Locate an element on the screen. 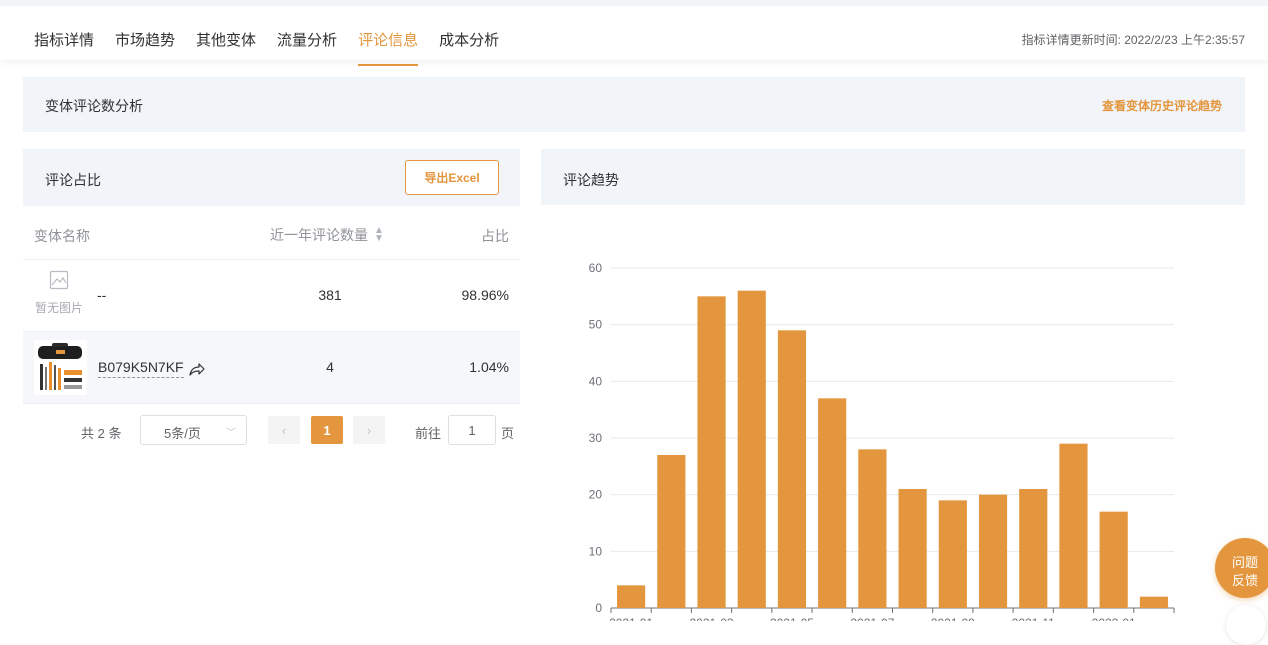 The width and height of the screenshot is (1268, 645). goto-page-input: 1 is located at coordinates (472, 430).